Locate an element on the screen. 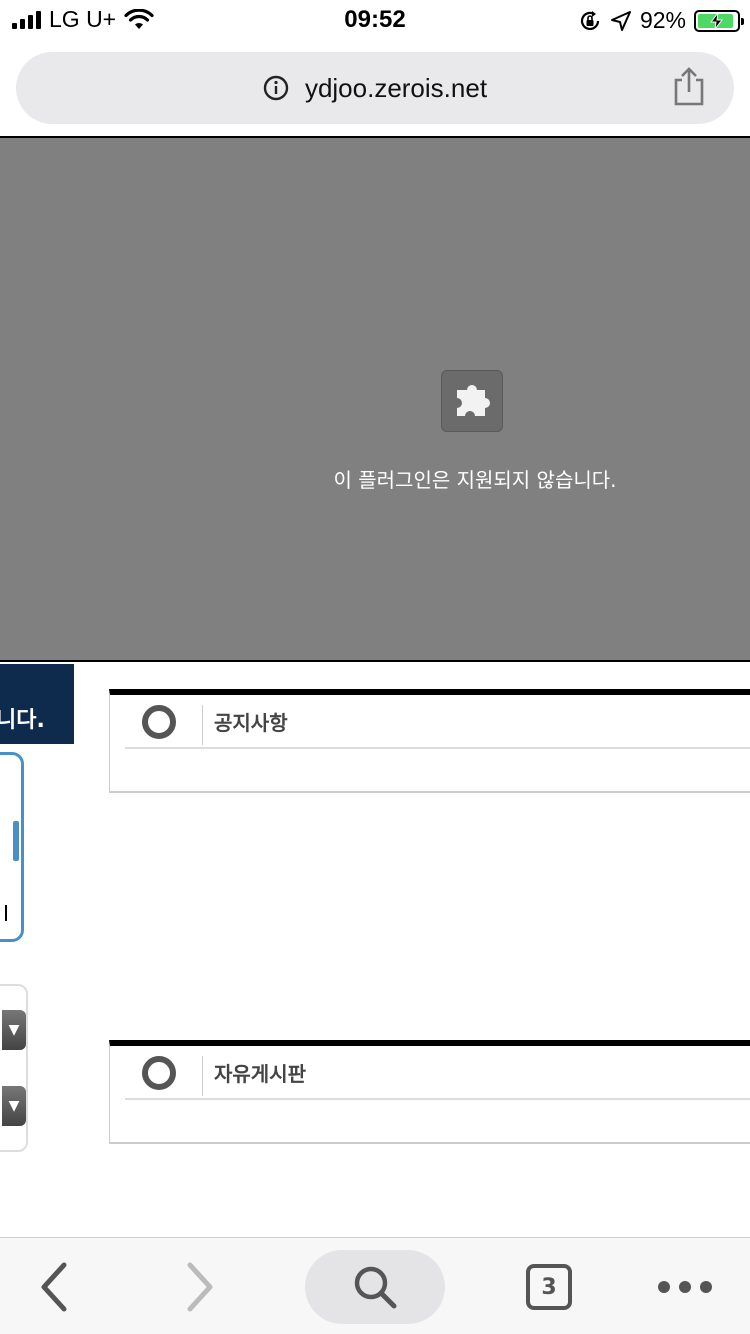 The height and width of the screenshot is (1334, 750). plugin-message: 이 플러그인은 지원되지 않습니다. is located at coordinates (475, 480).